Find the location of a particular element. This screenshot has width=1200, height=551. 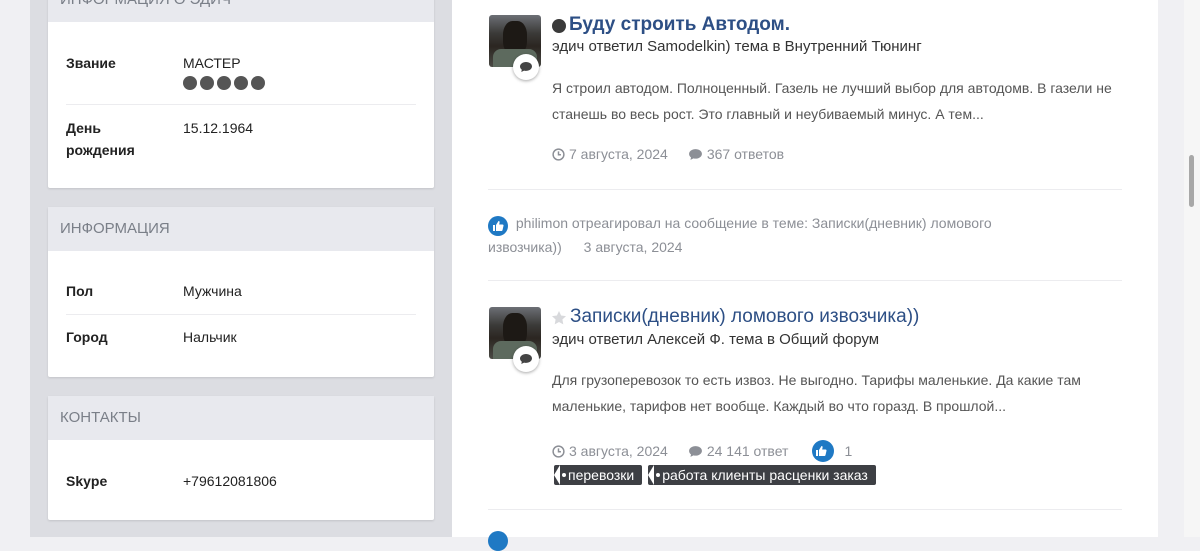

rank-pips is located at coordinates (224, 83).